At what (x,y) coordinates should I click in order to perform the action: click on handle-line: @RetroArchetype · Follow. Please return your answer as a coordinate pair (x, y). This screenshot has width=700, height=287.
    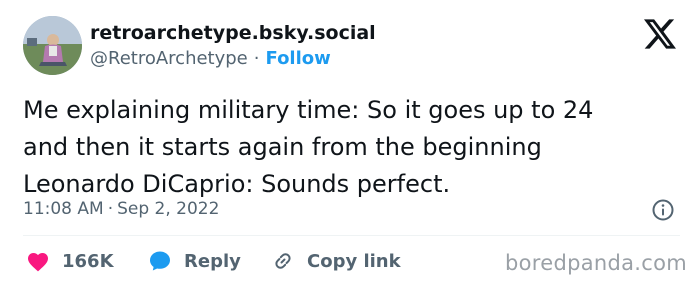
    Looking at the image, I should click on (210, 58).